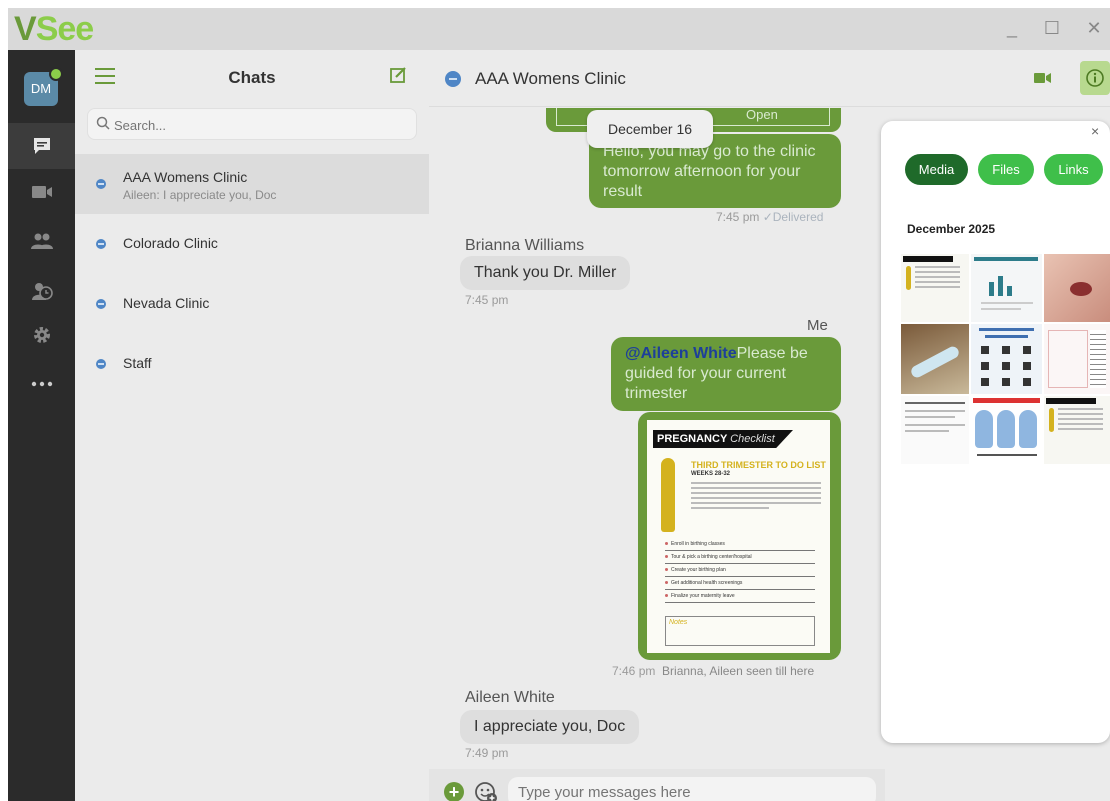 The width and height of the screenshot is (1110, 801). I want to click on conversation-title: AAA Womens Clinic, so click(550, 78).